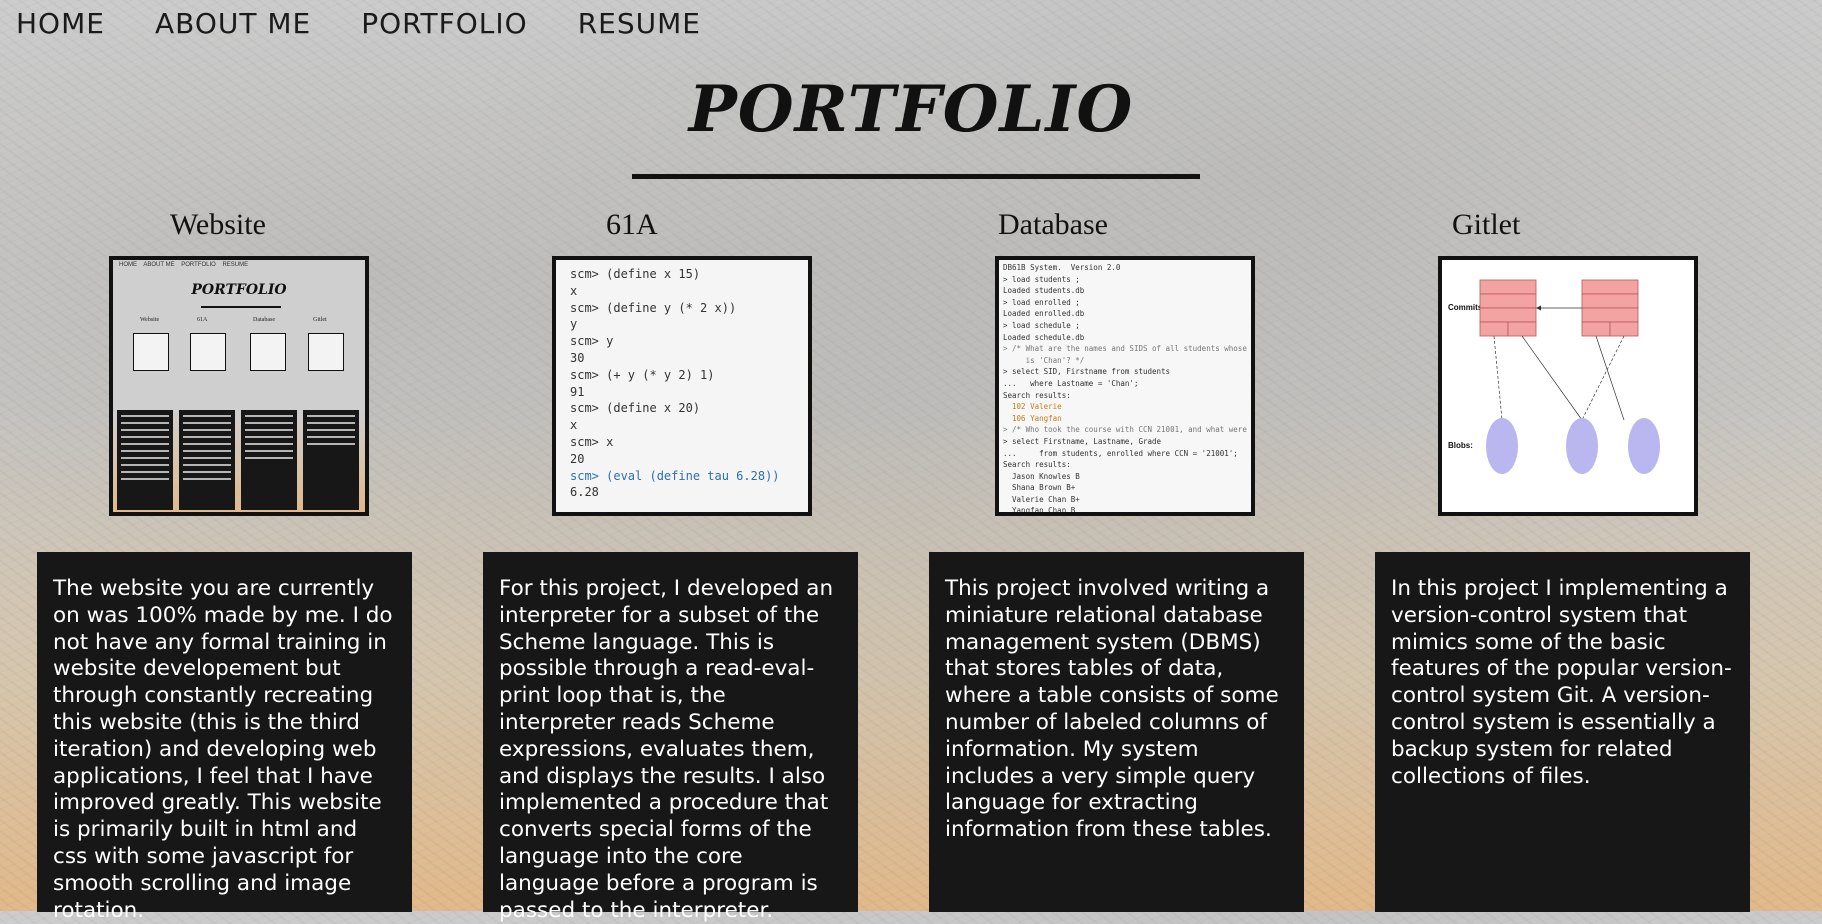 This screenshot has width=1822, height=924. I want to click on gitlet-thumbnail: Commits: Blobs:, so click(1568, 386).